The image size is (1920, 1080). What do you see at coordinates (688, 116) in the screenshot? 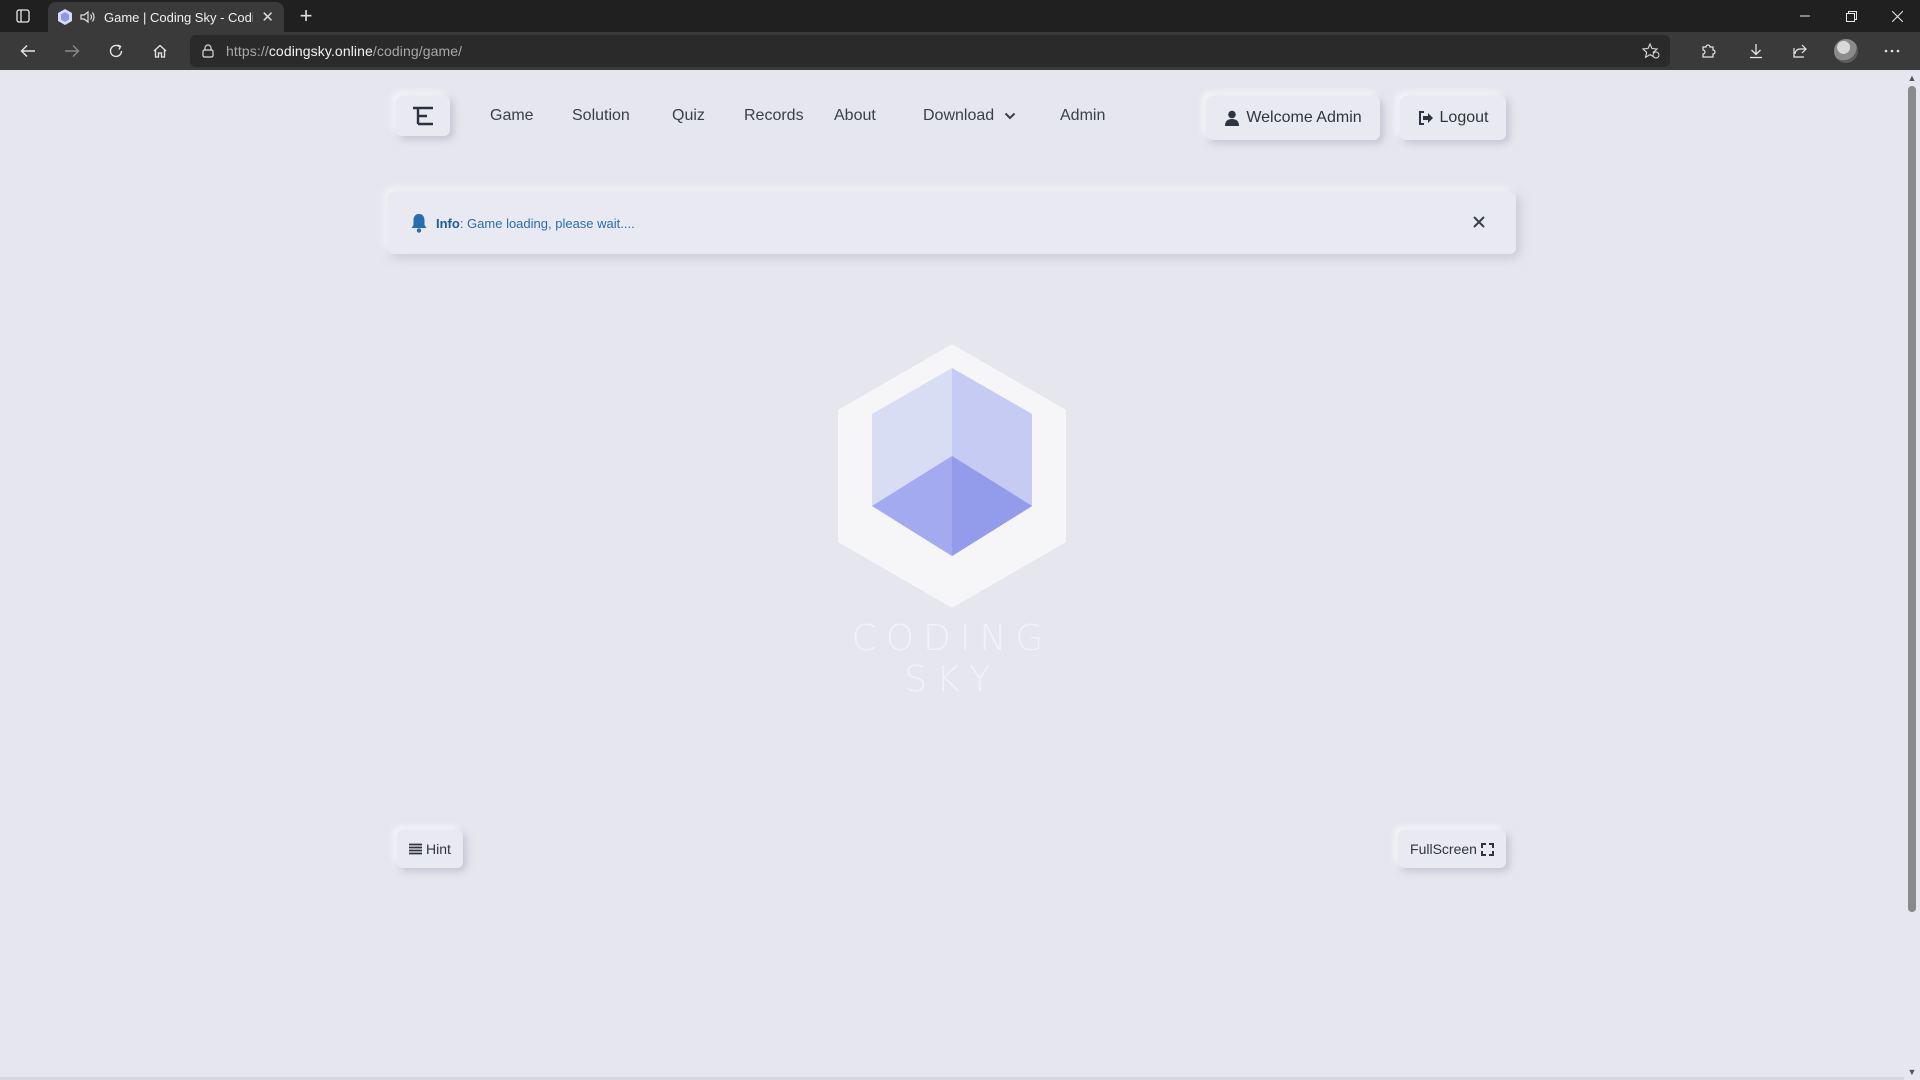
I see `nav-link-quiz: Quiz` at bounding box center [688, 116].